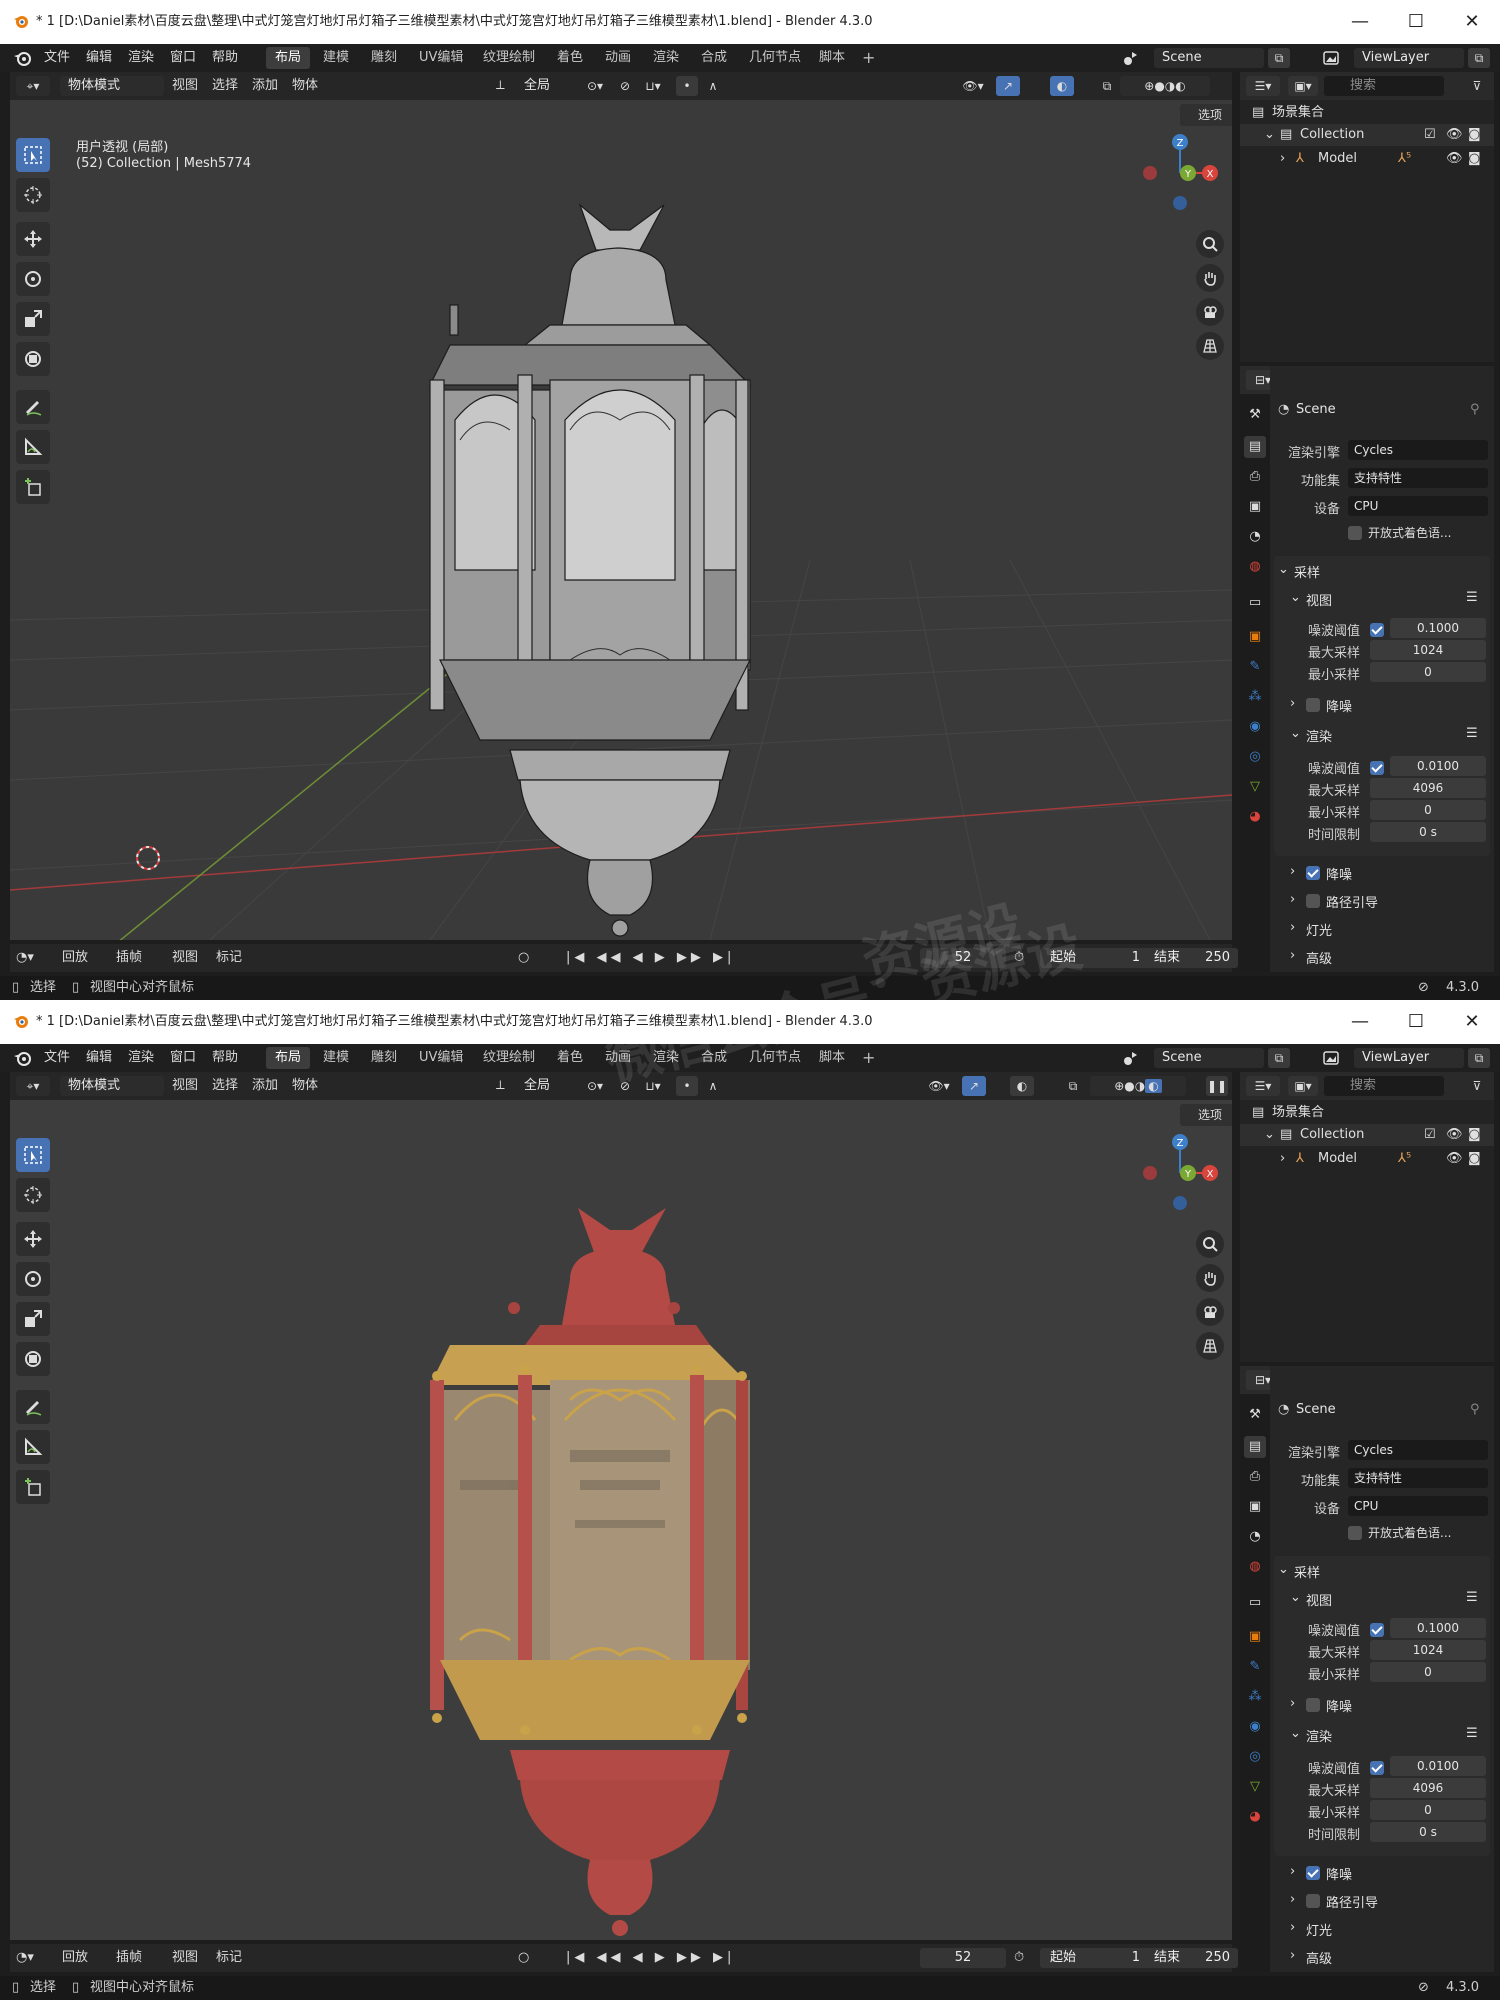 This screenshot has height=2000, width=1500. I want to click on v-min-field: 0, so click(1428, 1672).